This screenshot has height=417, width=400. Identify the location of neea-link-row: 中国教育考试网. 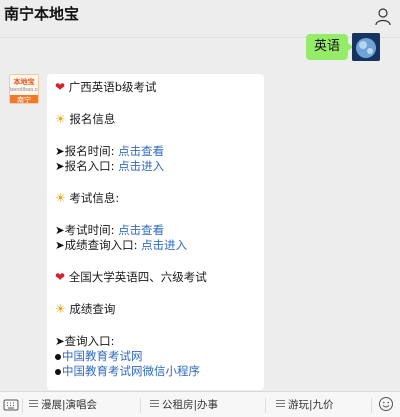
(155, 356).